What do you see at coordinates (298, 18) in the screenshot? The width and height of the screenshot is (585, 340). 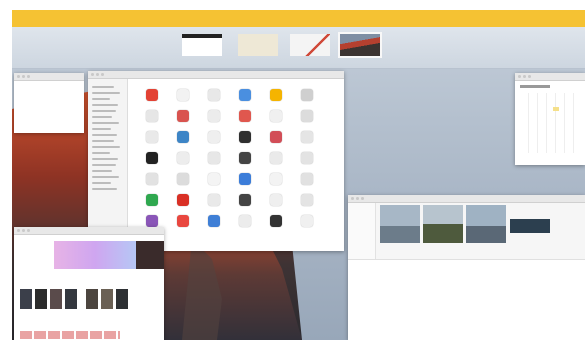 I see `accent-bar` at bounding box center [298, 18].